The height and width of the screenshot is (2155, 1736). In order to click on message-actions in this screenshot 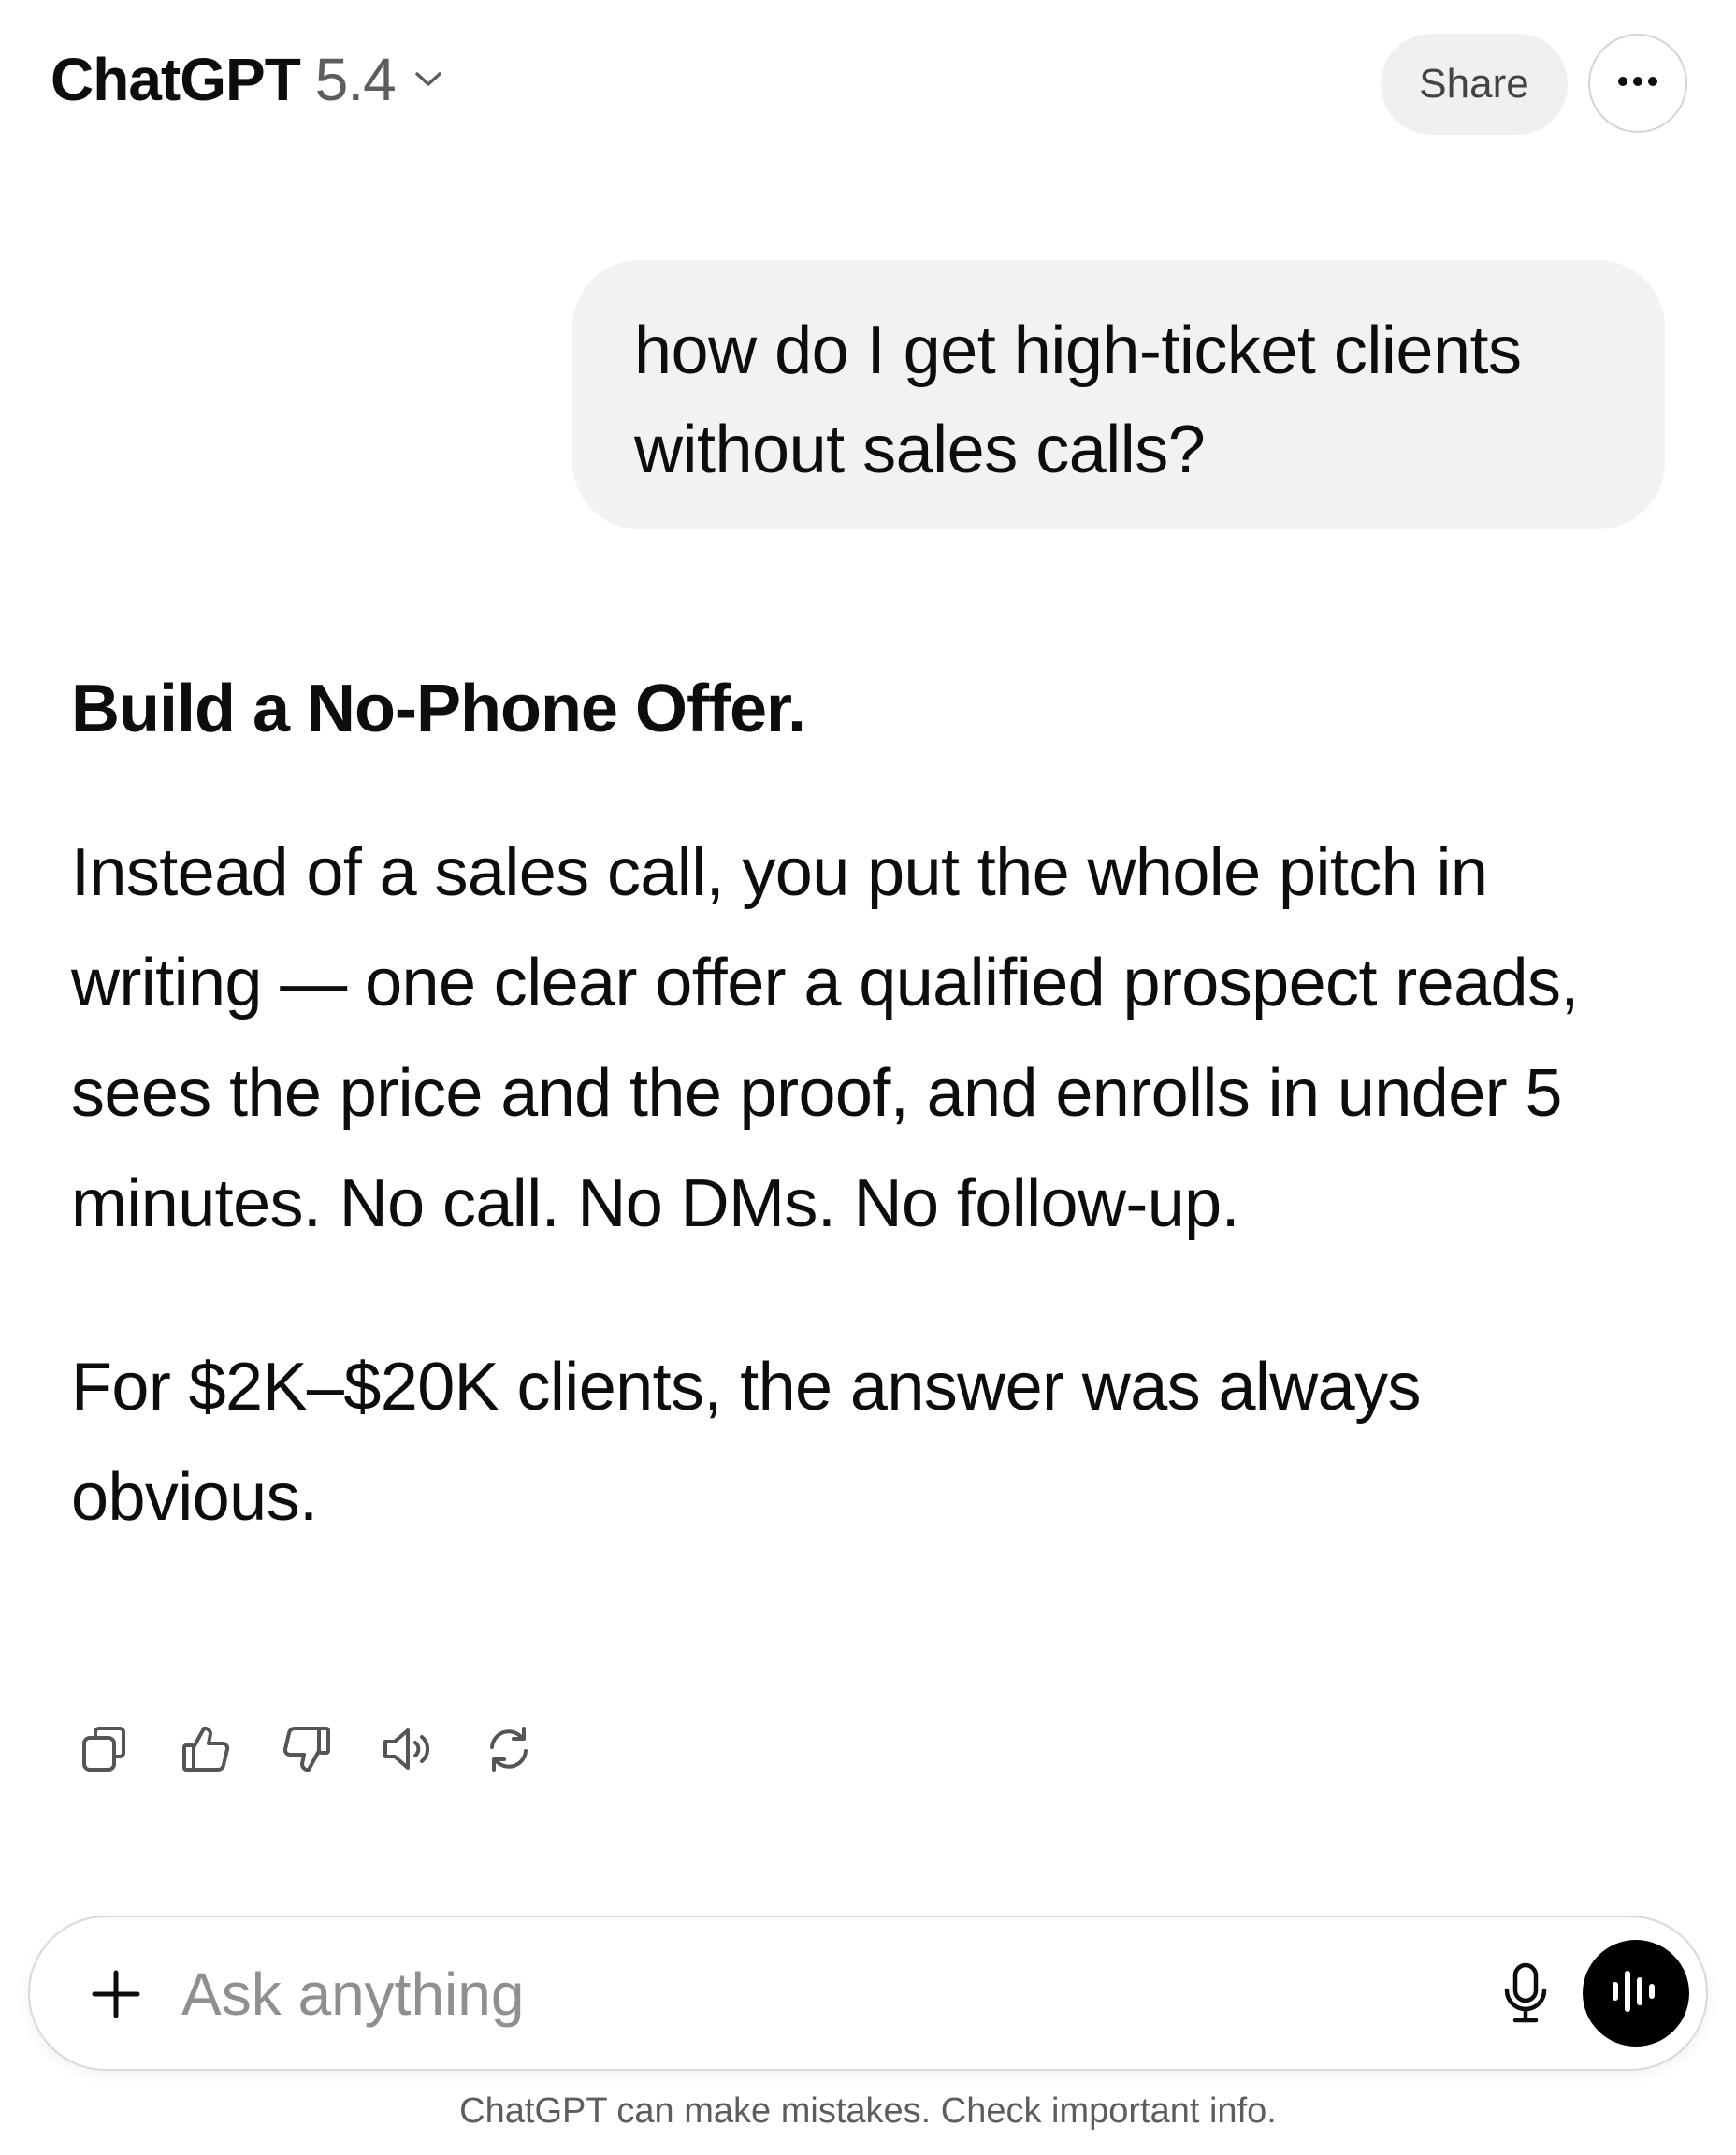, I will do `click(327, 1749)`.